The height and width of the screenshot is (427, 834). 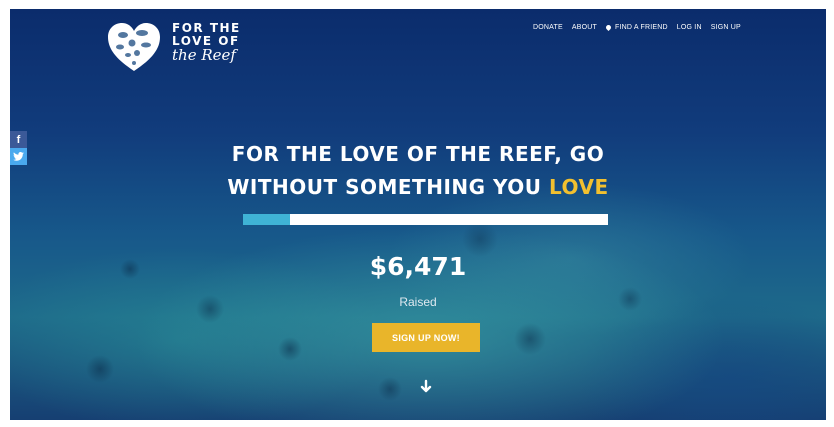 What do you see at coordinates (584, 27) in the screenshot?
I see `nav-about: ABOUT` at bounding box center [584, 27].